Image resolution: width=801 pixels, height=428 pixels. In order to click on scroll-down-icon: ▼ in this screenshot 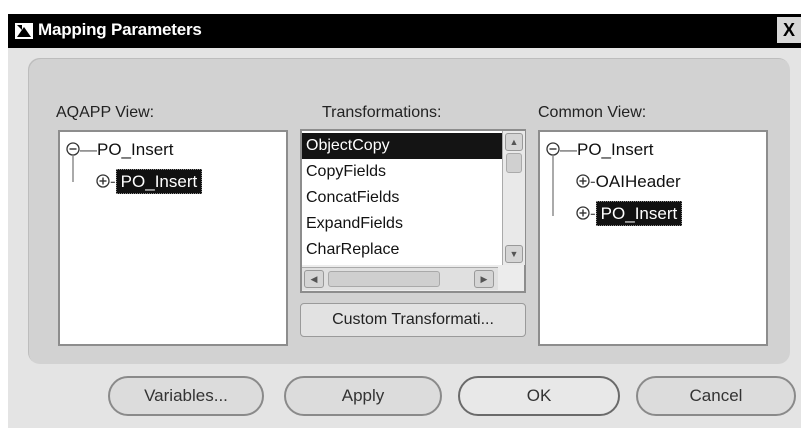, I will do `click(514, 254)`.